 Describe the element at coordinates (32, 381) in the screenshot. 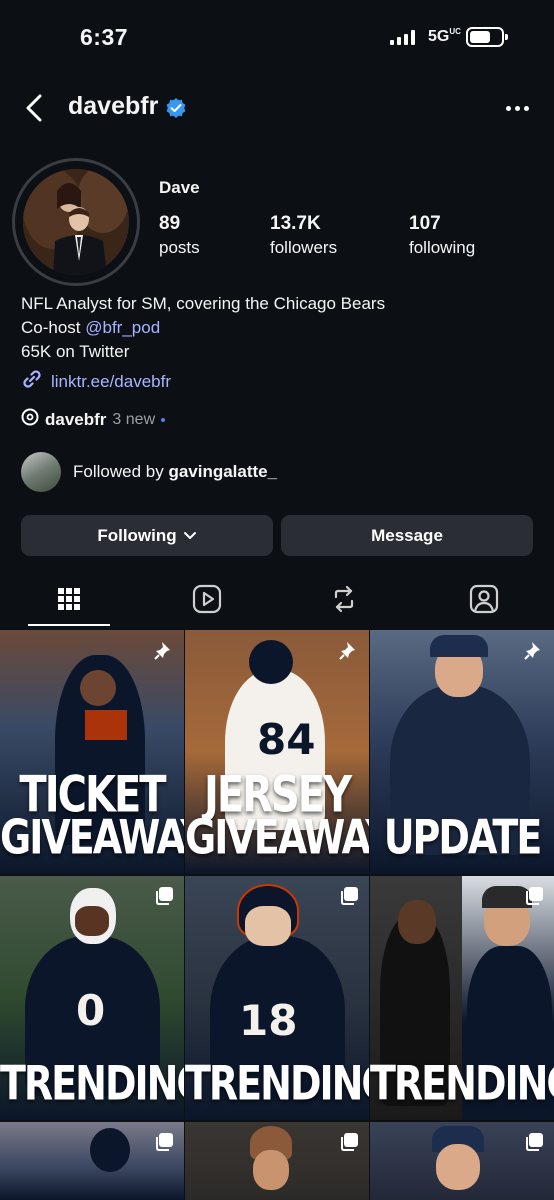

I see `link-icon` at that location.